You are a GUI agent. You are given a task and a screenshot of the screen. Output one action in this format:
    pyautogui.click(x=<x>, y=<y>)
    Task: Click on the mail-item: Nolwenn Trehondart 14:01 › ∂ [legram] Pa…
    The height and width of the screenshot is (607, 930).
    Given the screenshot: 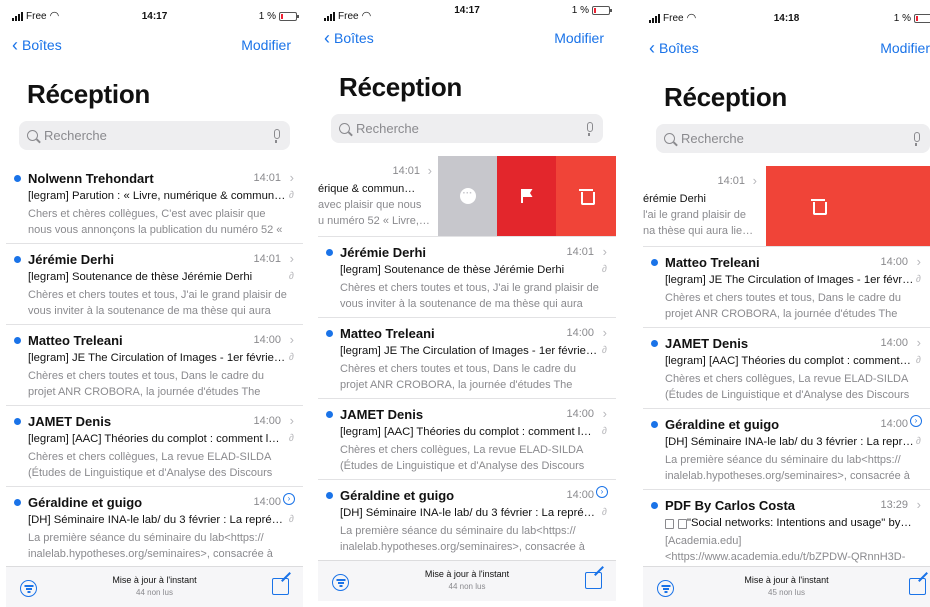 What is the action you would take?
    pyautogui.click(x=154, y=203)
    